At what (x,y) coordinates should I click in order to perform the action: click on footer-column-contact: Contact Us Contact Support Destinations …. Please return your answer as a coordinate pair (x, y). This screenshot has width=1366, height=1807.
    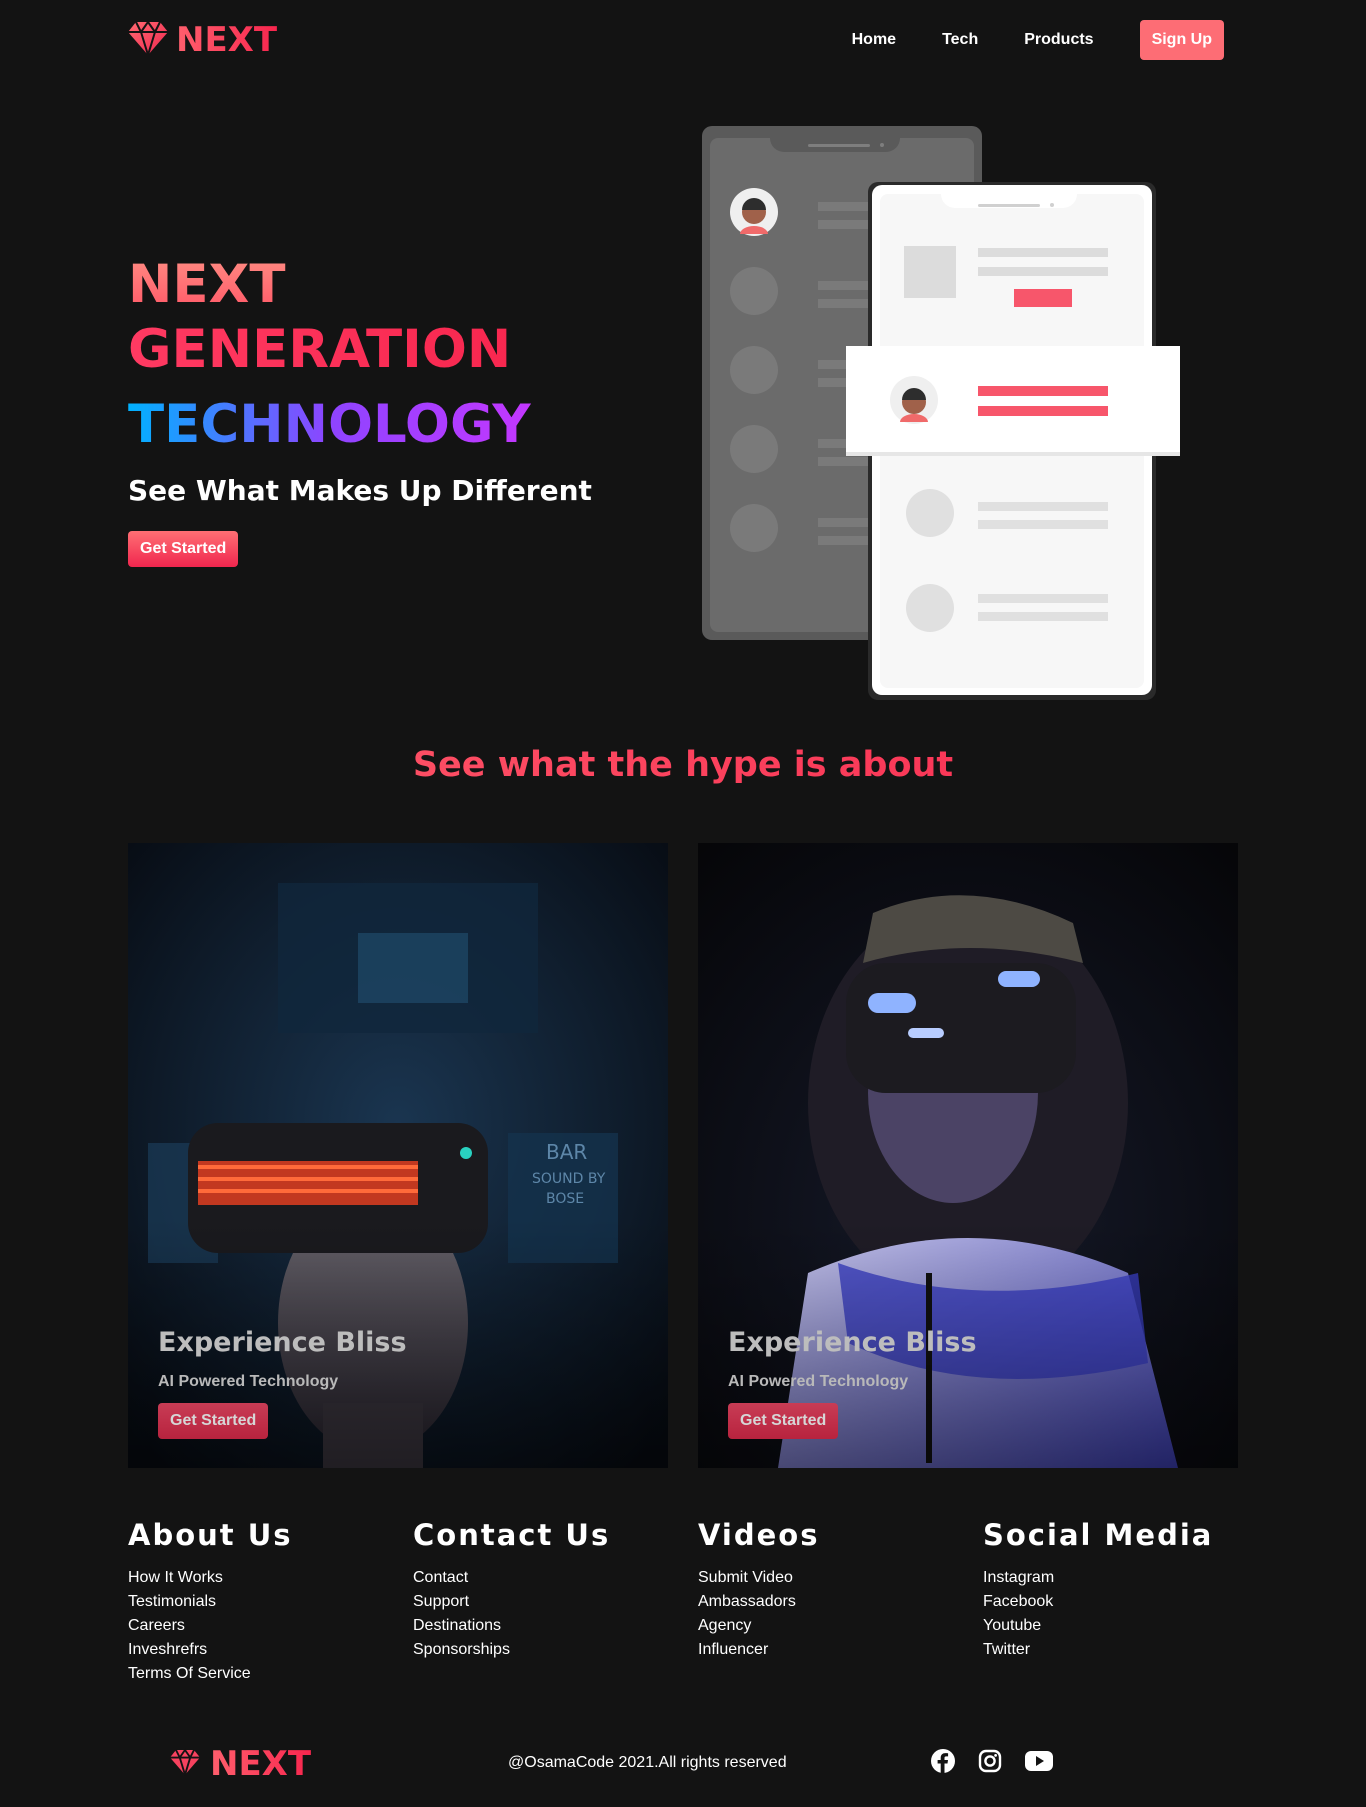
    Looking at the image, I should click on (543, 1590).